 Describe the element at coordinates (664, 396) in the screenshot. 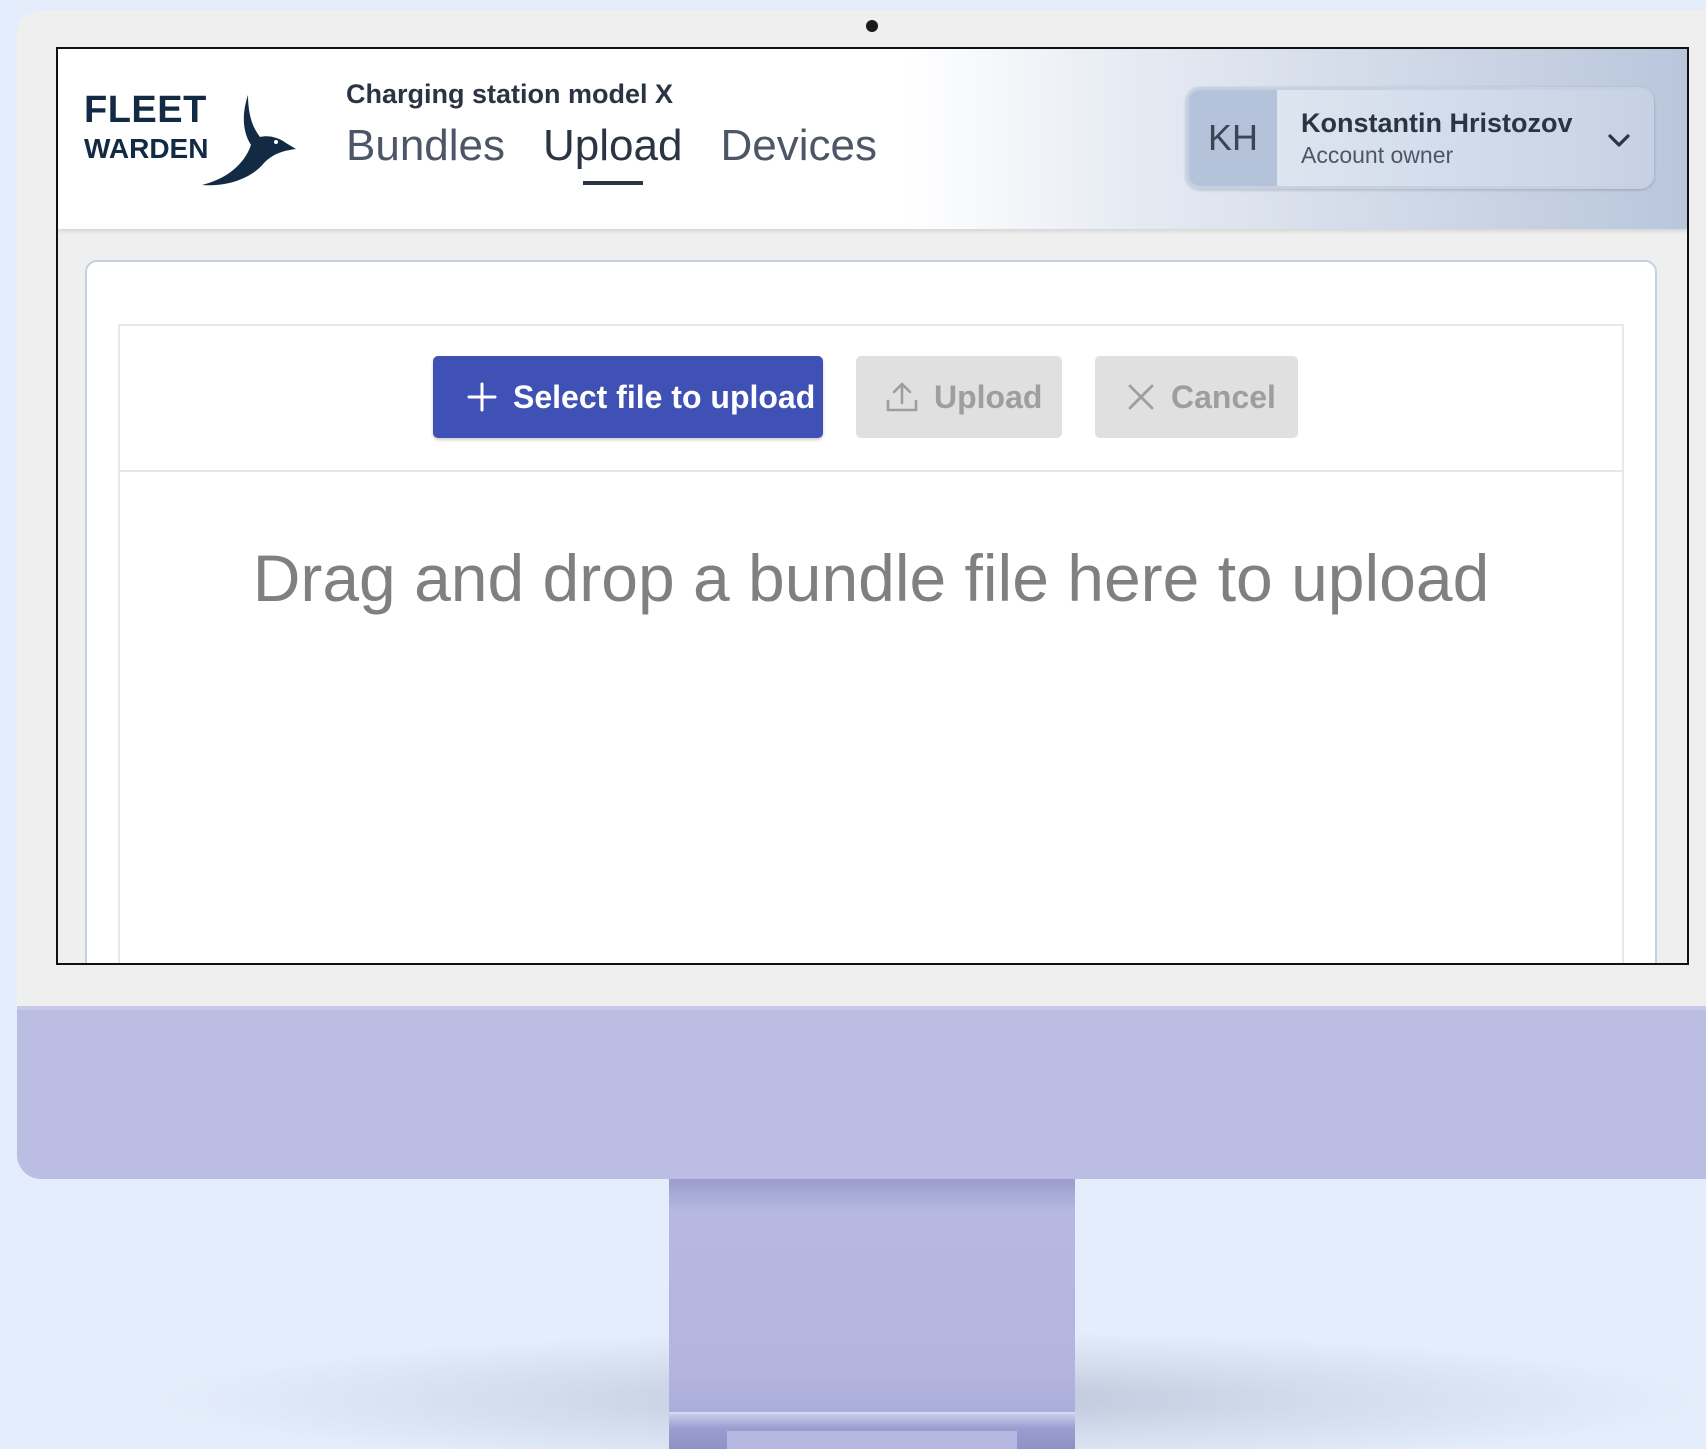

I see `select-file-label: Select file to upload` at that location.